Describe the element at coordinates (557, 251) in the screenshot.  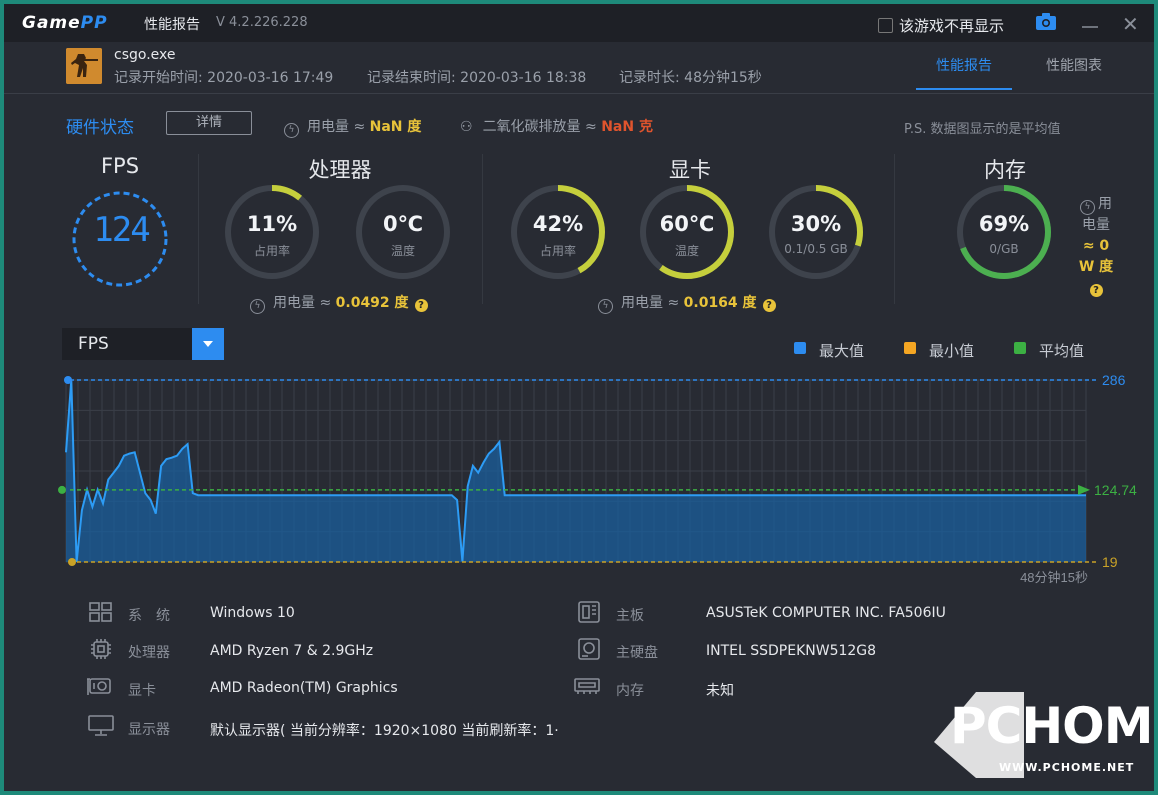
I see `gpu-usage-label: 占用率` at that location.